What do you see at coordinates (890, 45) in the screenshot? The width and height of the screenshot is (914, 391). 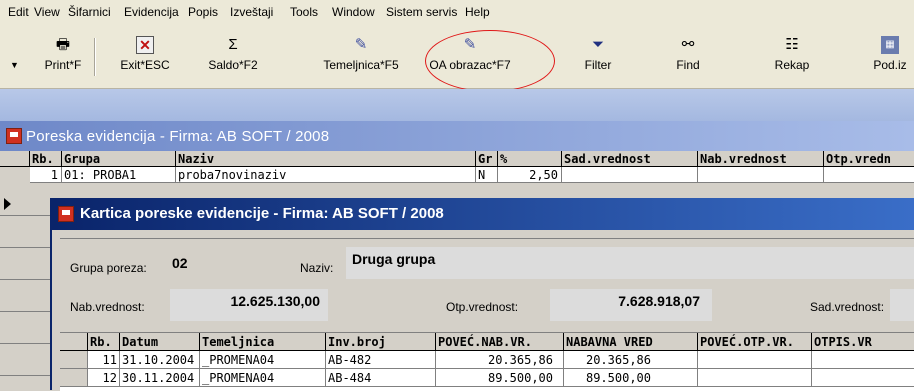 I see `data-icon: ▦` at bounding box center [890, 45].